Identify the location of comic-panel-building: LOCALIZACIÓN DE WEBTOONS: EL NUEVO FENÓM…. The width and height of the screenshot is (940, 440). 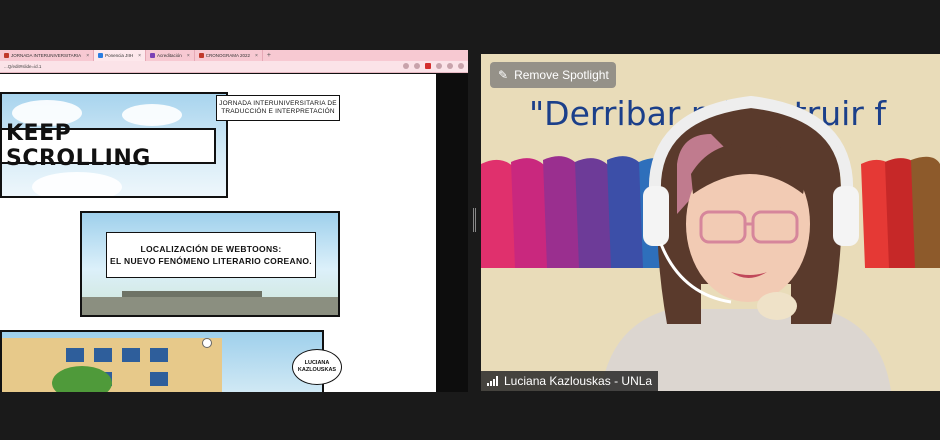
(210, 264).